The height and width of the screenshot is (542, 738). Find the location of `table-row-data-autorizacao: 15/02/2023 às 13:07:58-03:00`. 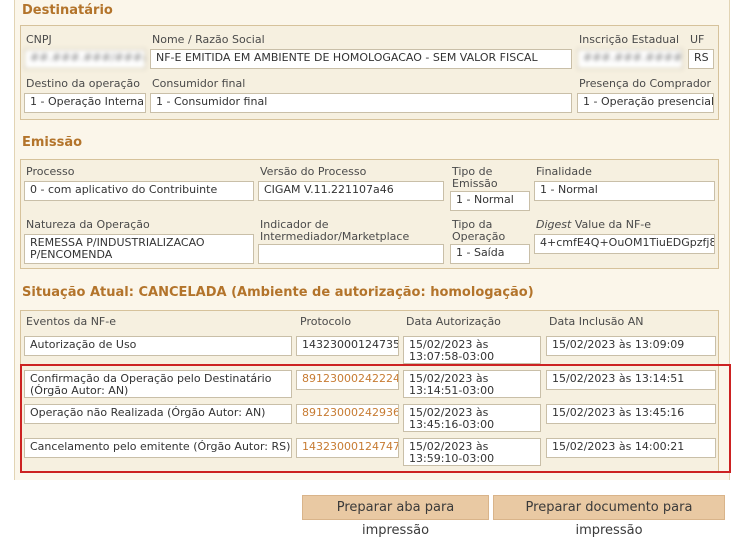

table-row-data-autorizacao: 15/02/2023 às 13:07:58-03:00 is located at coordinates (472, 350).